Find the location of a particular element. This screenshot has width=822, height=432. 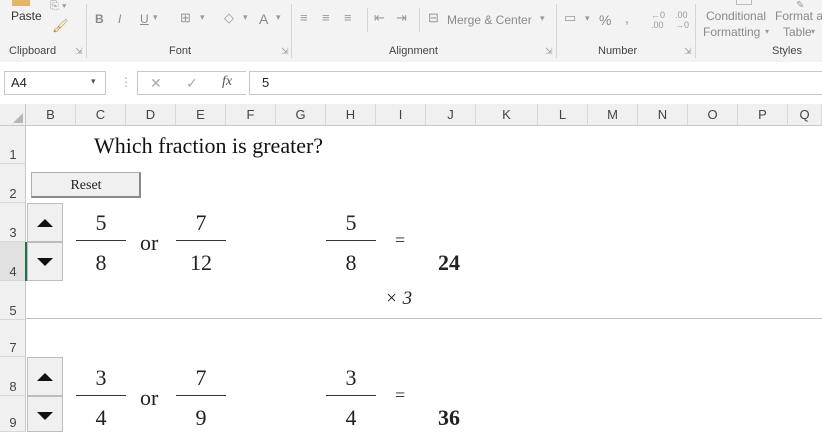

percent-button: % is located at coordinates (605, 20).